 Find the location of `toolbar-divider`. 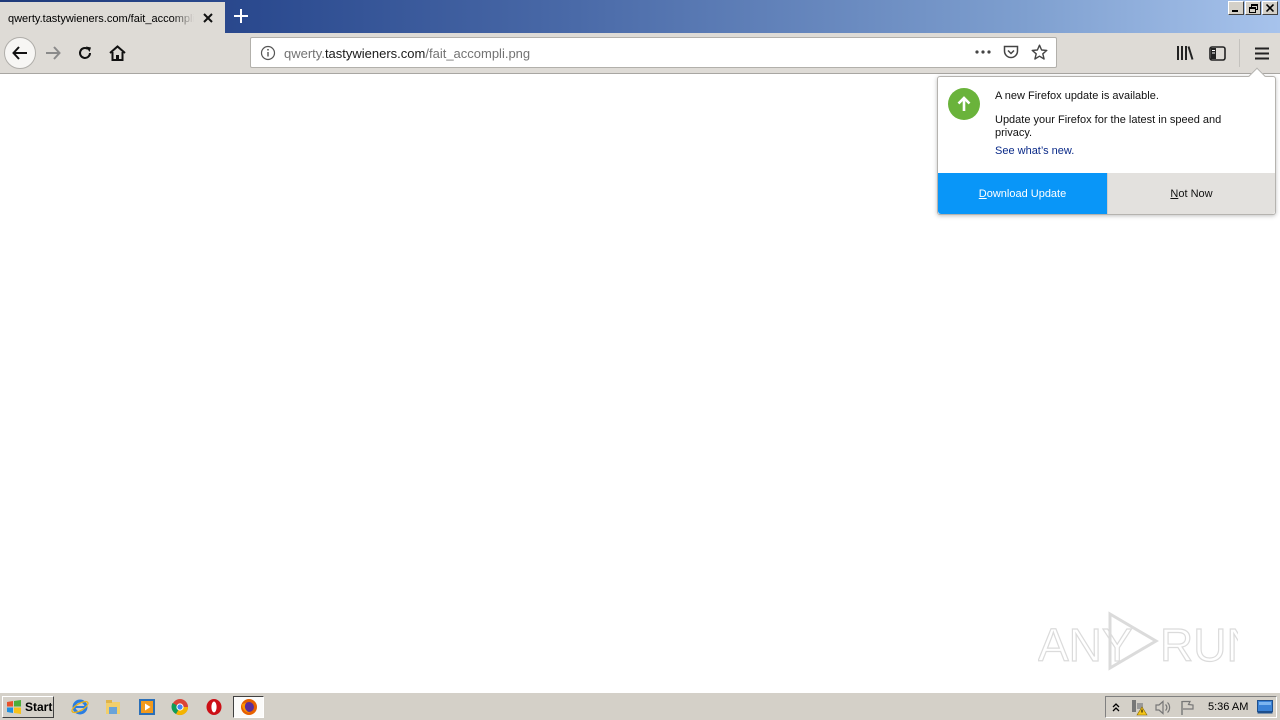

toolbar-divider is located at coordinates (1239, 53).